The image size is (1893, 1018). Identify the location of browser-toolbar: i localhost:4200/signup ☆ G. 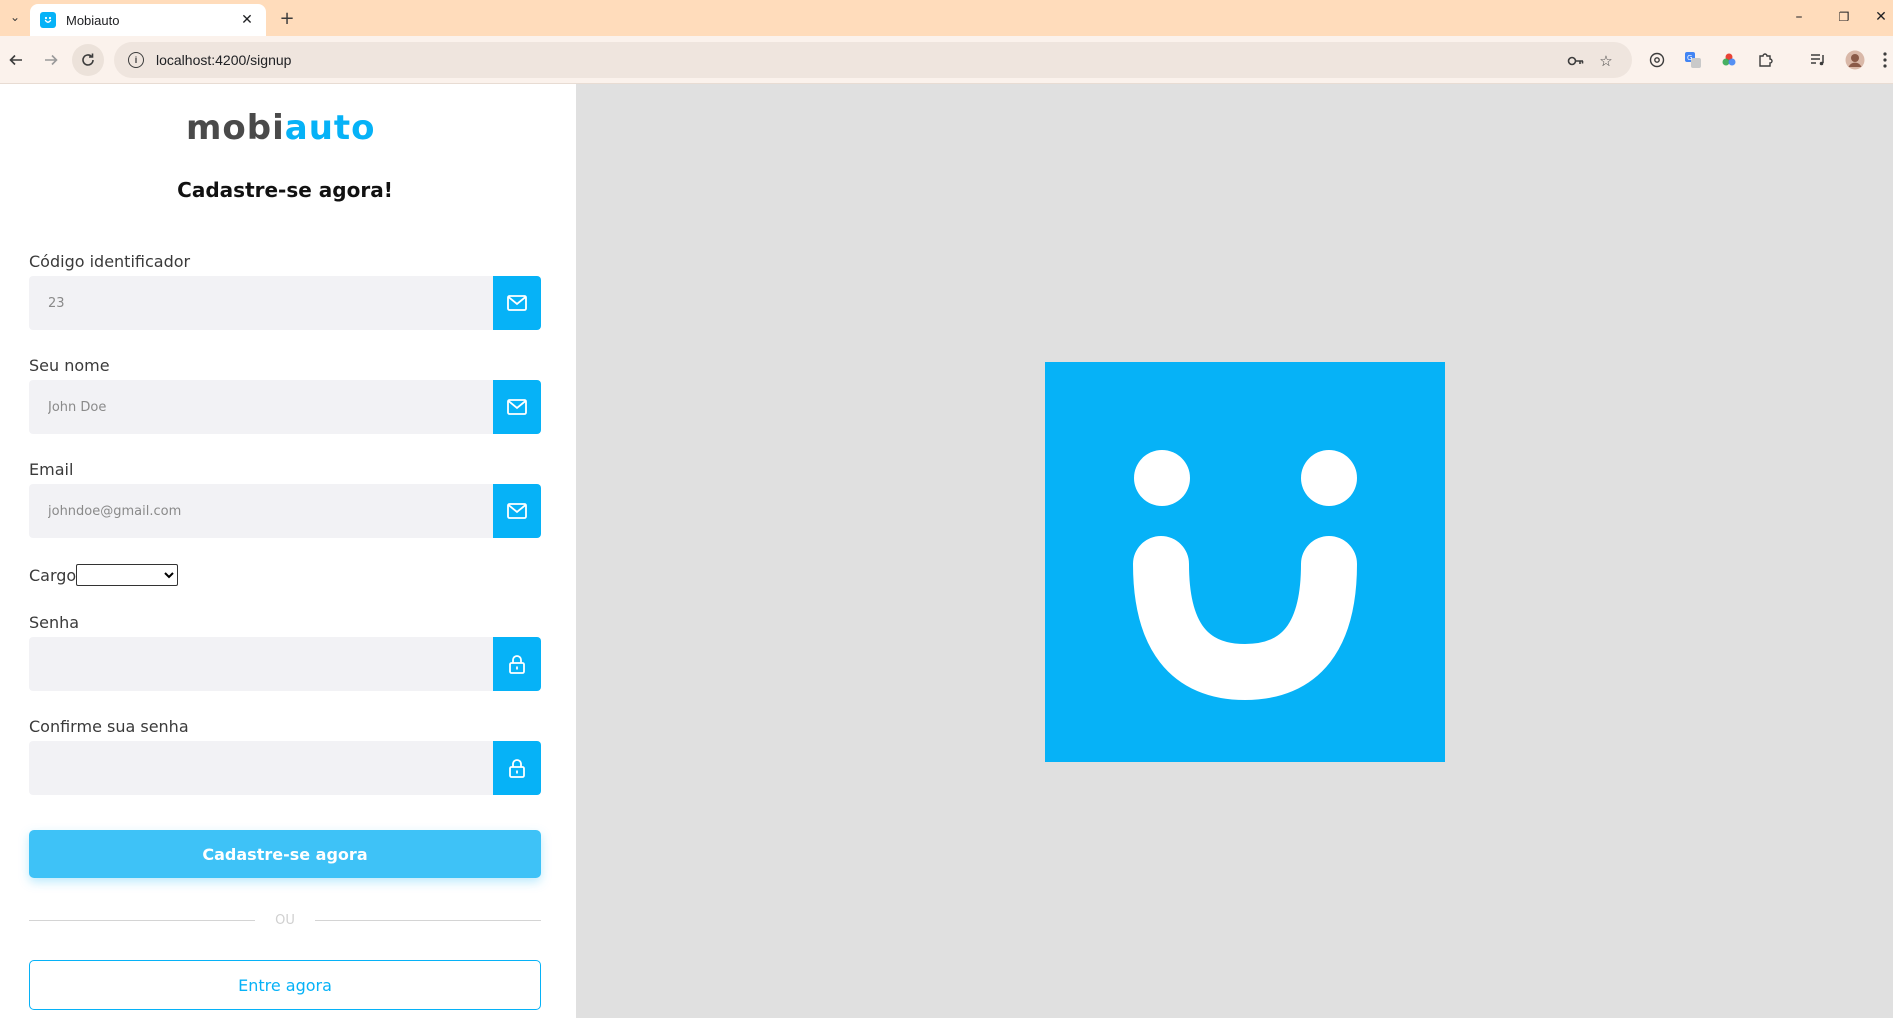
(946, 60).